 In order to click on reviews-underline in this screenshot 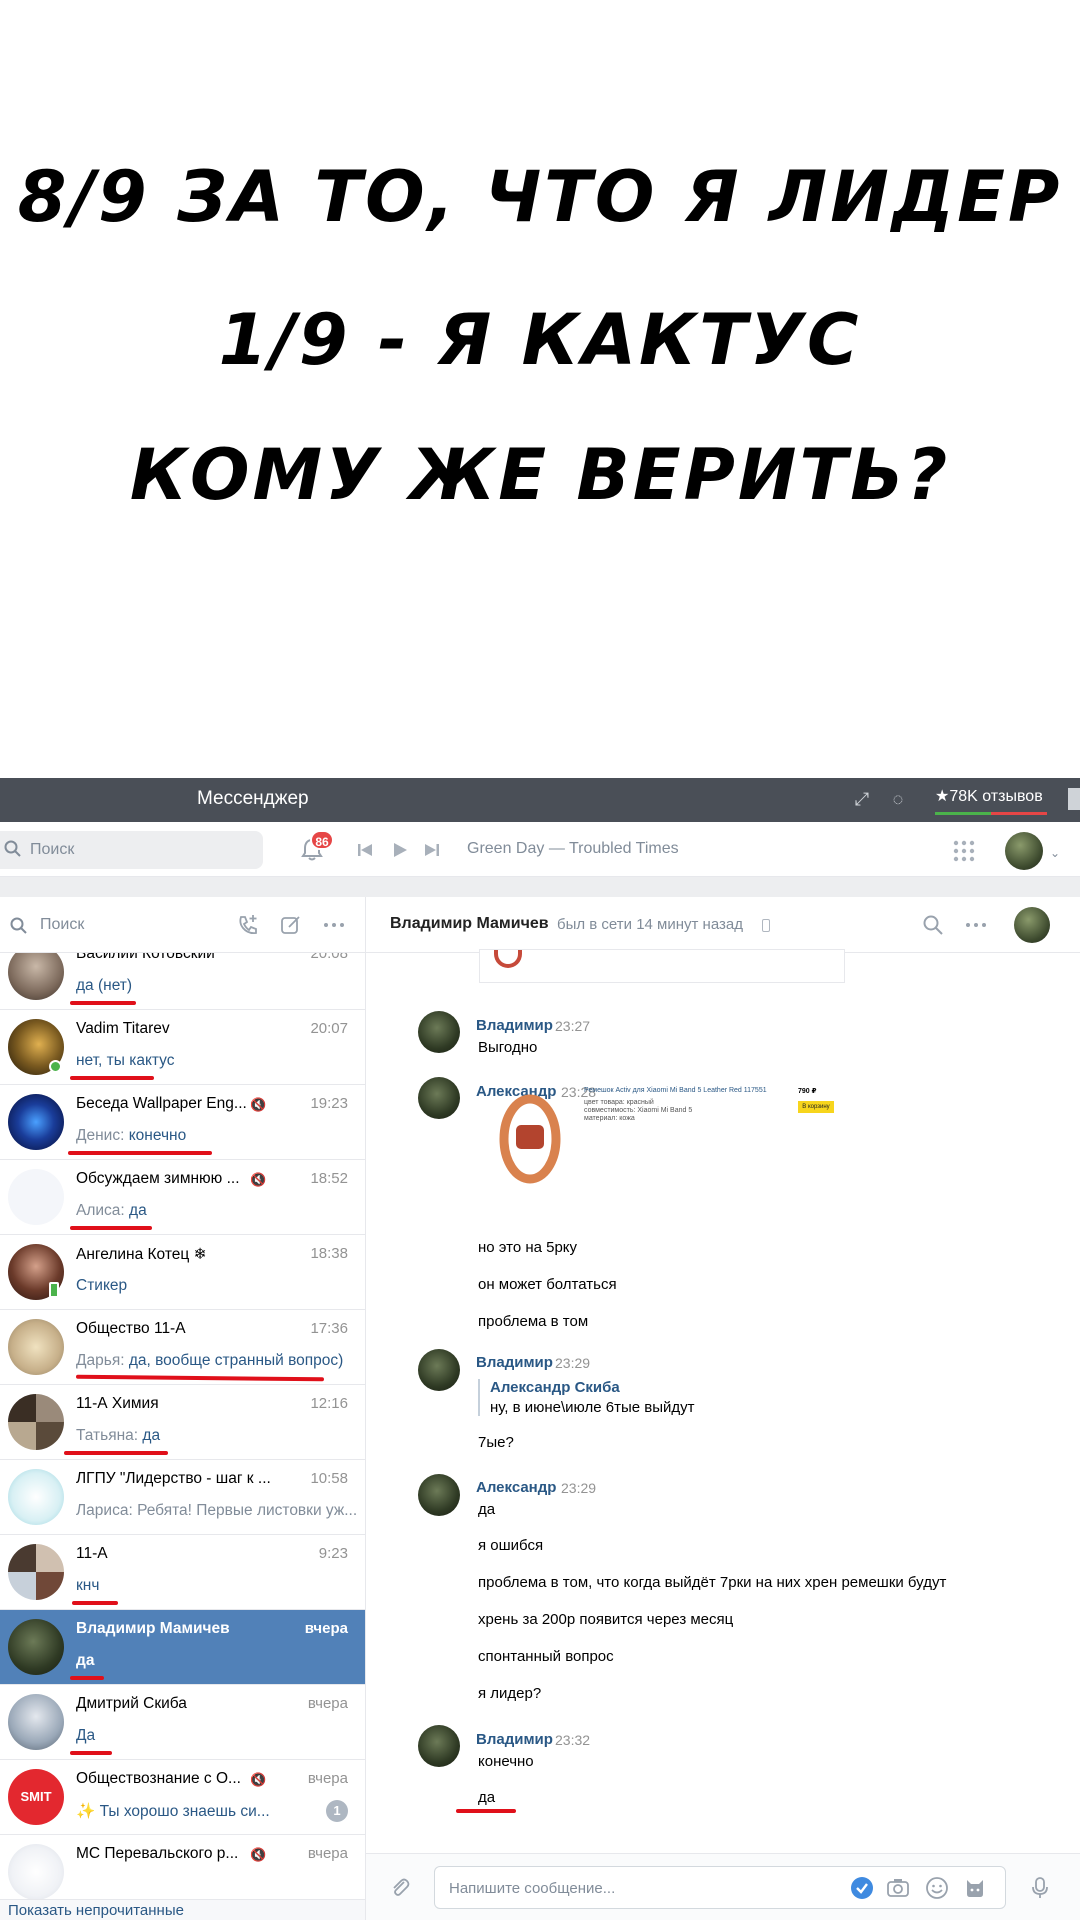, I will do `click(991, 813)`.